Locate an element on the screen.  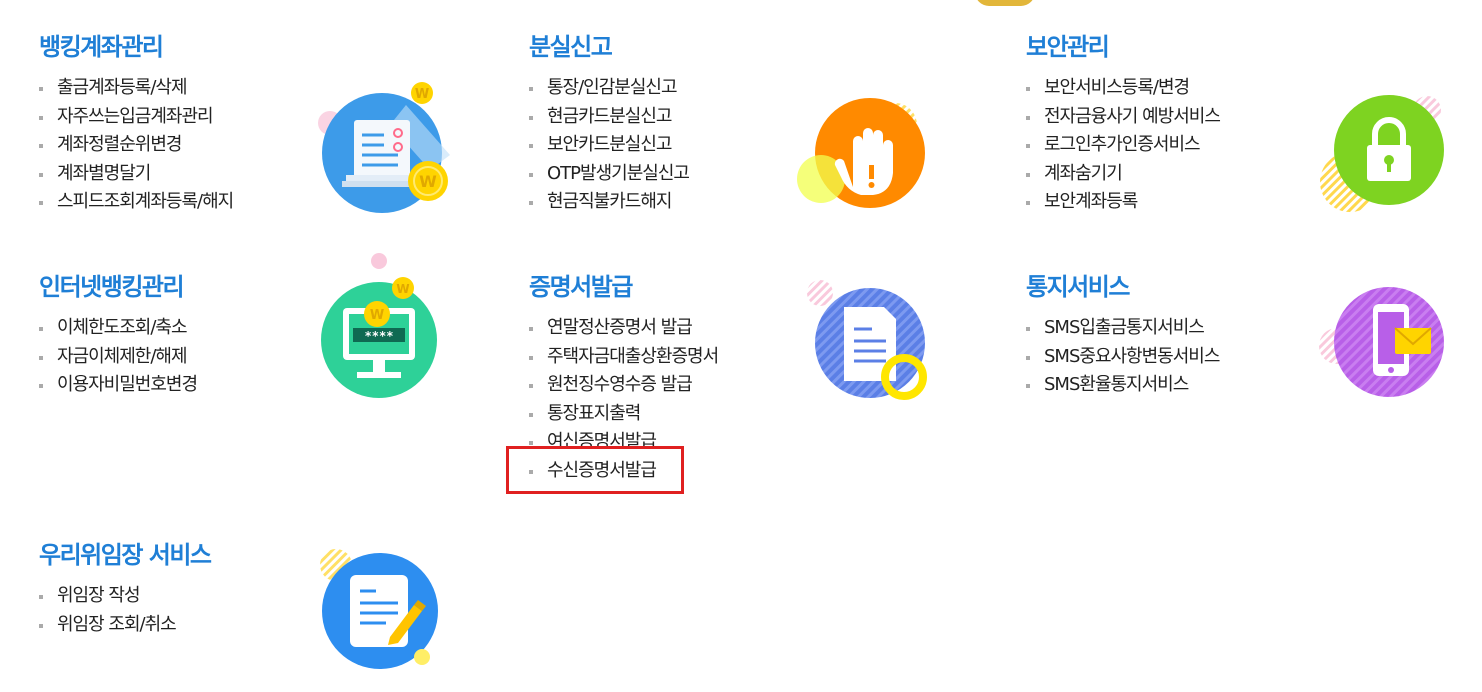
section-internet-banking: 인터넷뱅킹관리 이체한도조회/축소 자금이체제한/해제 이용자비밀번호변경 is located at coordinates (118, 336).